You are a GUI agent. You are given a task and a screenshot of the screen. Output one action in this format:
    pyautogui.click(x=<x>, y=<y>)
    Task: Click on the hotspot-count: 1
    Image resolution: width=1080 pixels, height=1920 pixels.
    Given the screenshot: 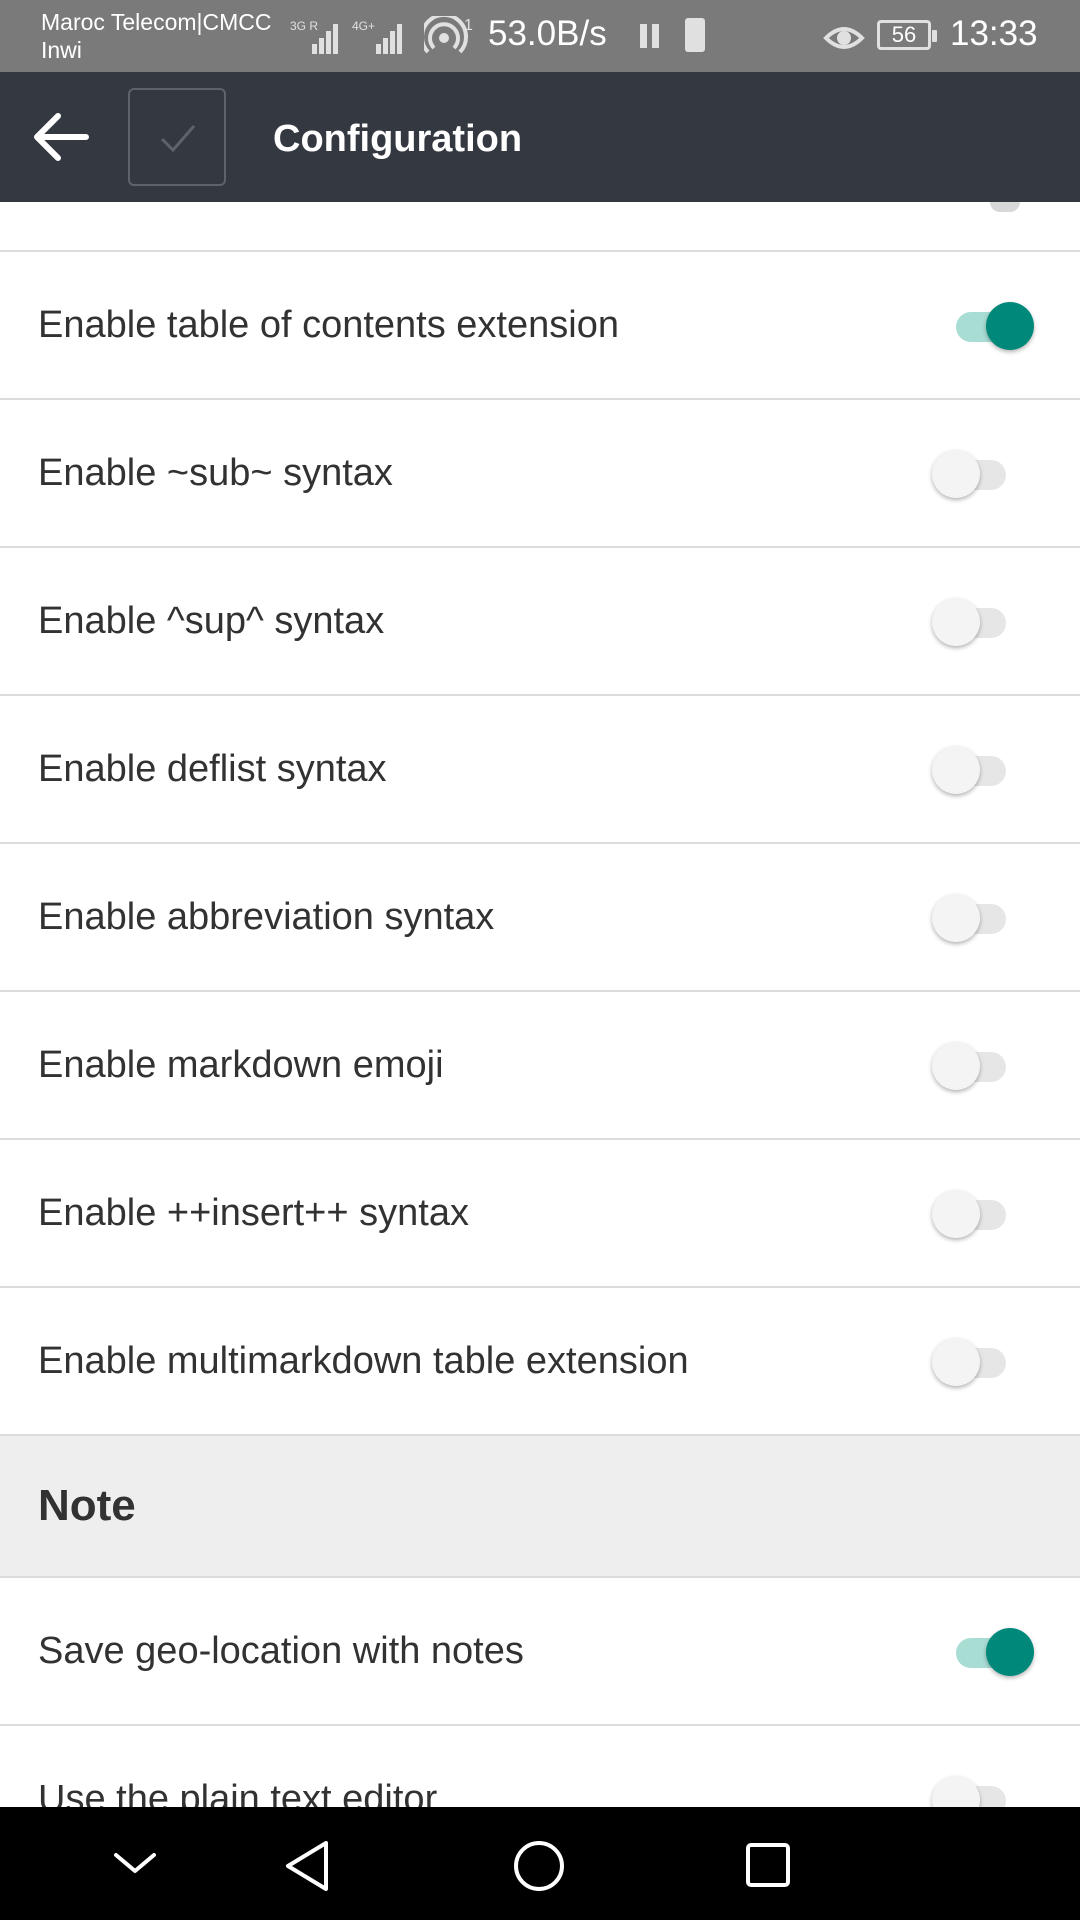 What is the action you would take?
    pyautogui.click(x=468, y=25)
    